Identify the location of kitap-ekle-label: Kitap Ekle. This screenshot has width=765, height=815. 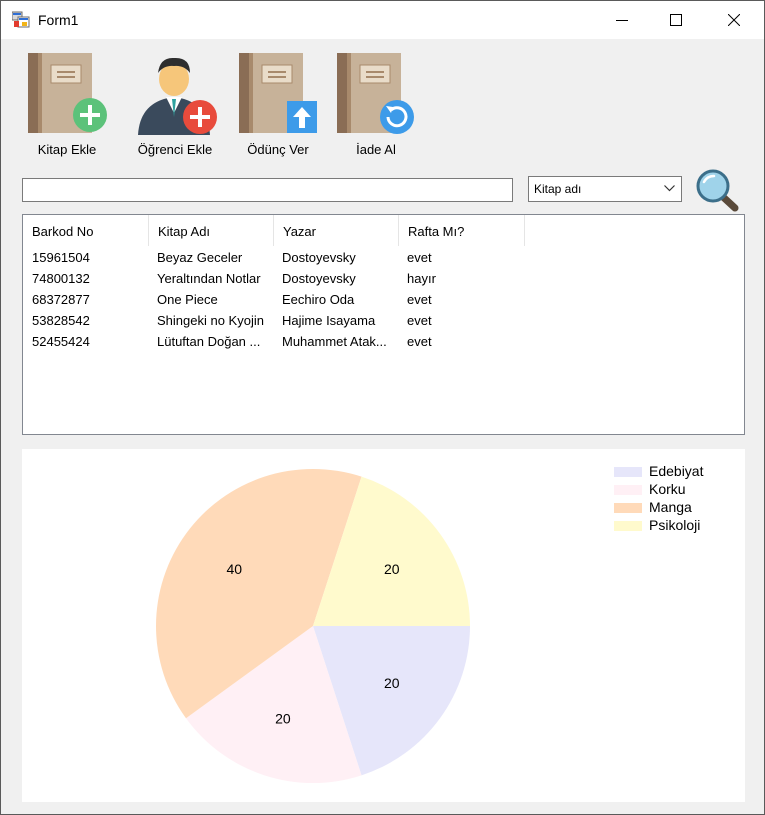
(67, 149).